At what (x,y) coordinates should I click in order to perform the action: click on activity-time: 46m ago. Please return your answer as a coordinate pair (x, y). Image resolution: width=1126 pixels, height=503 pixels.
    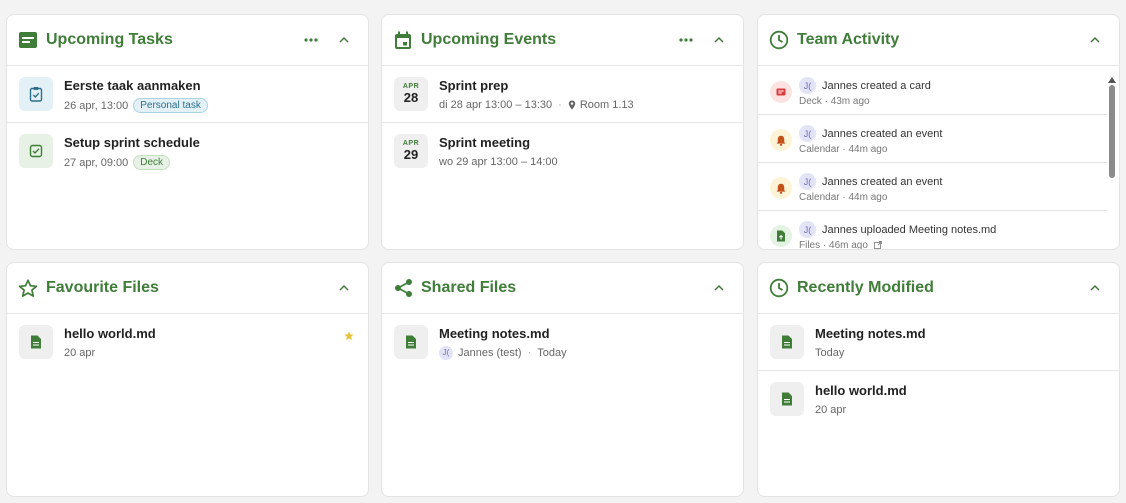
    Looking at the image, I should click on (848, 245).